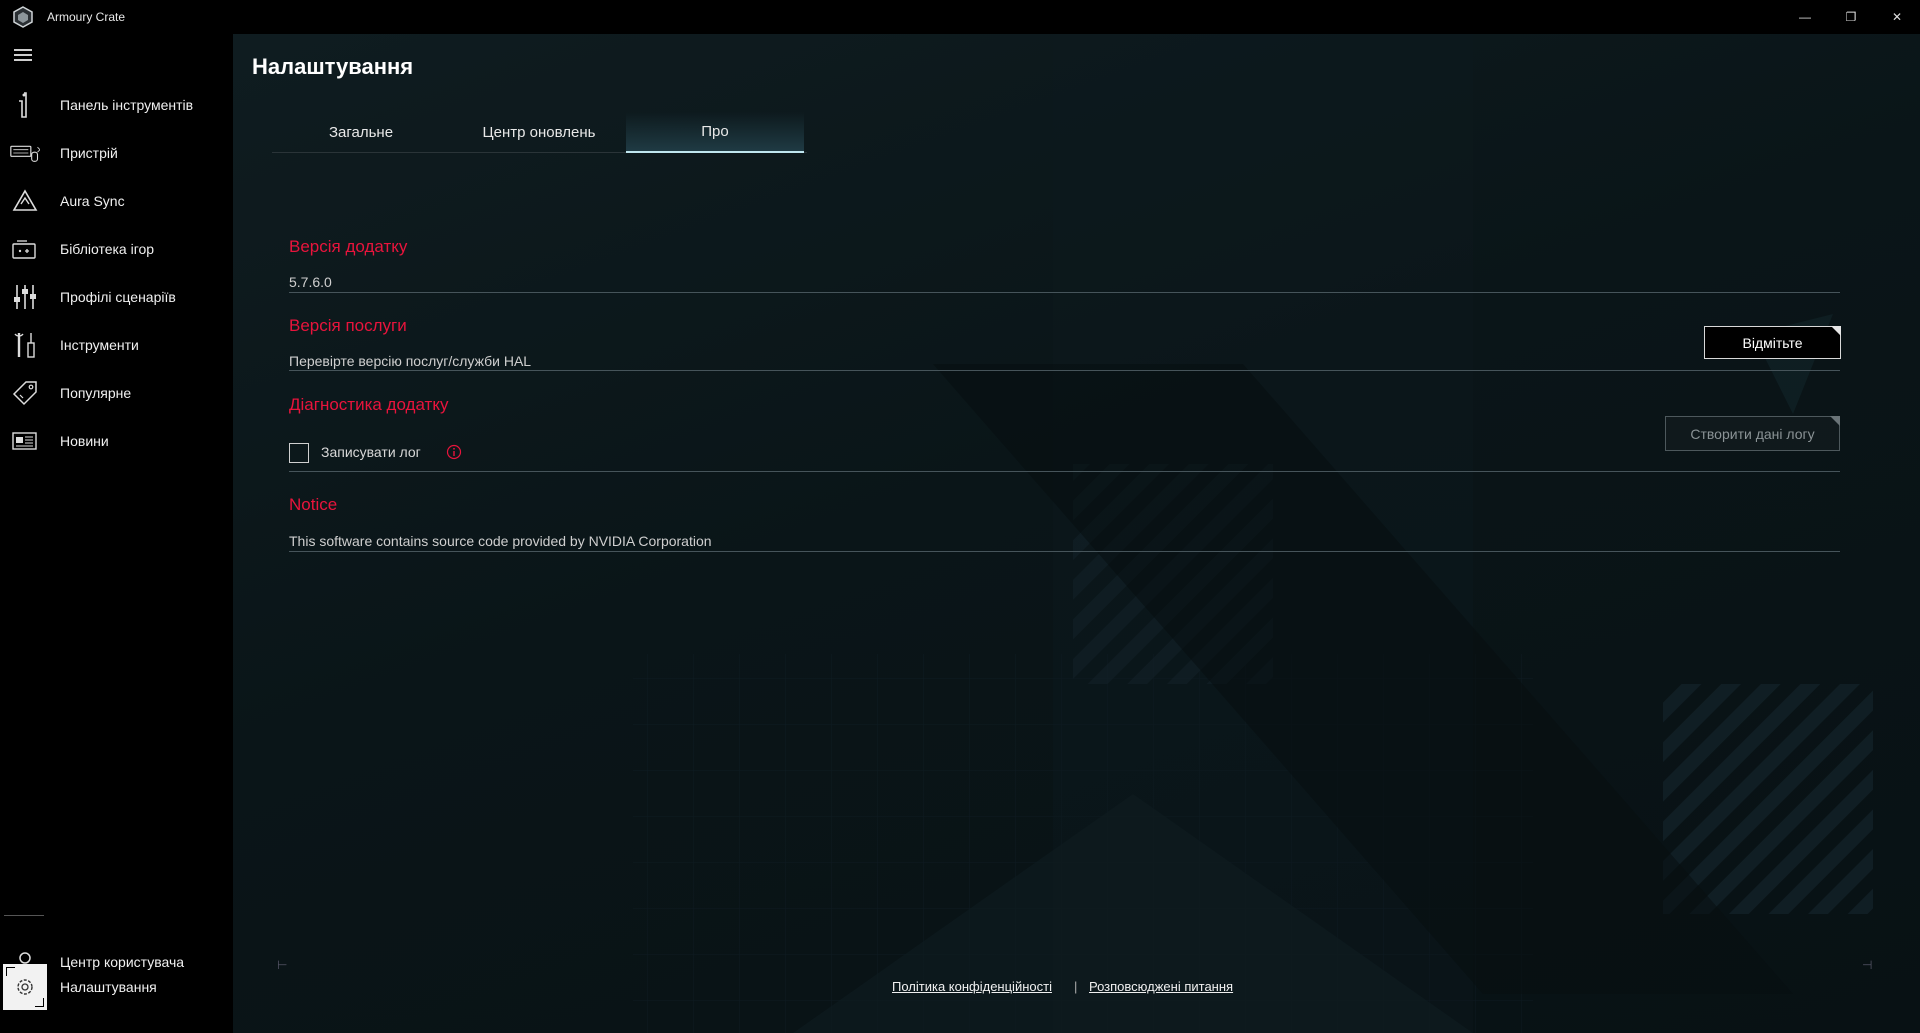 The height and width of the screenshot is (1033, 1920). Describe the element at coordinates (23, 56) in the screenshot. I see `hamburger-menu-icon` at that location.